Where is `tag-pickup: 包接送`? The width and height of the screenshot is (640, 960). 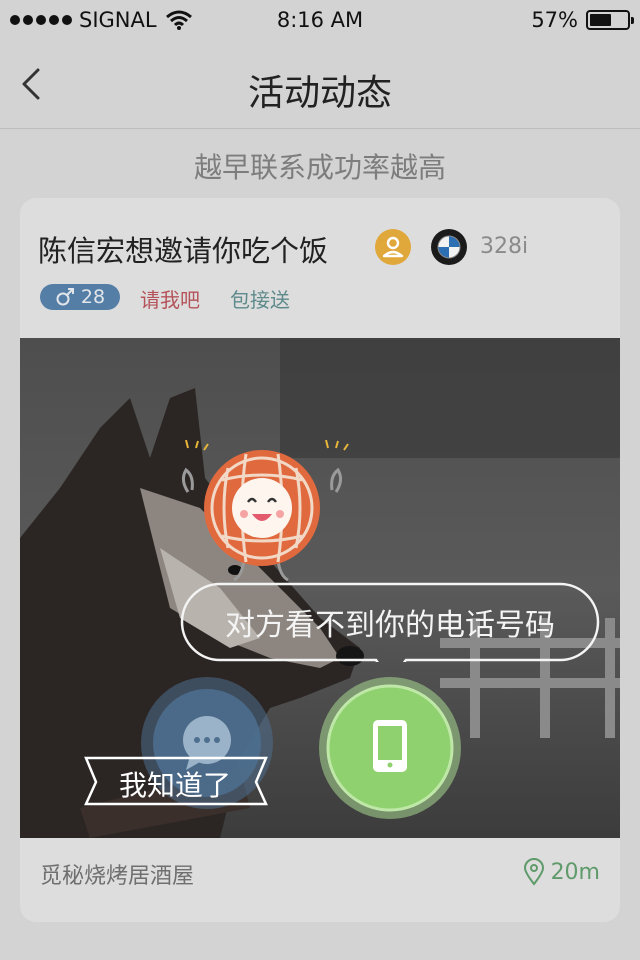 tag-pickup: 包接送 is located at coordinates (260, 300).